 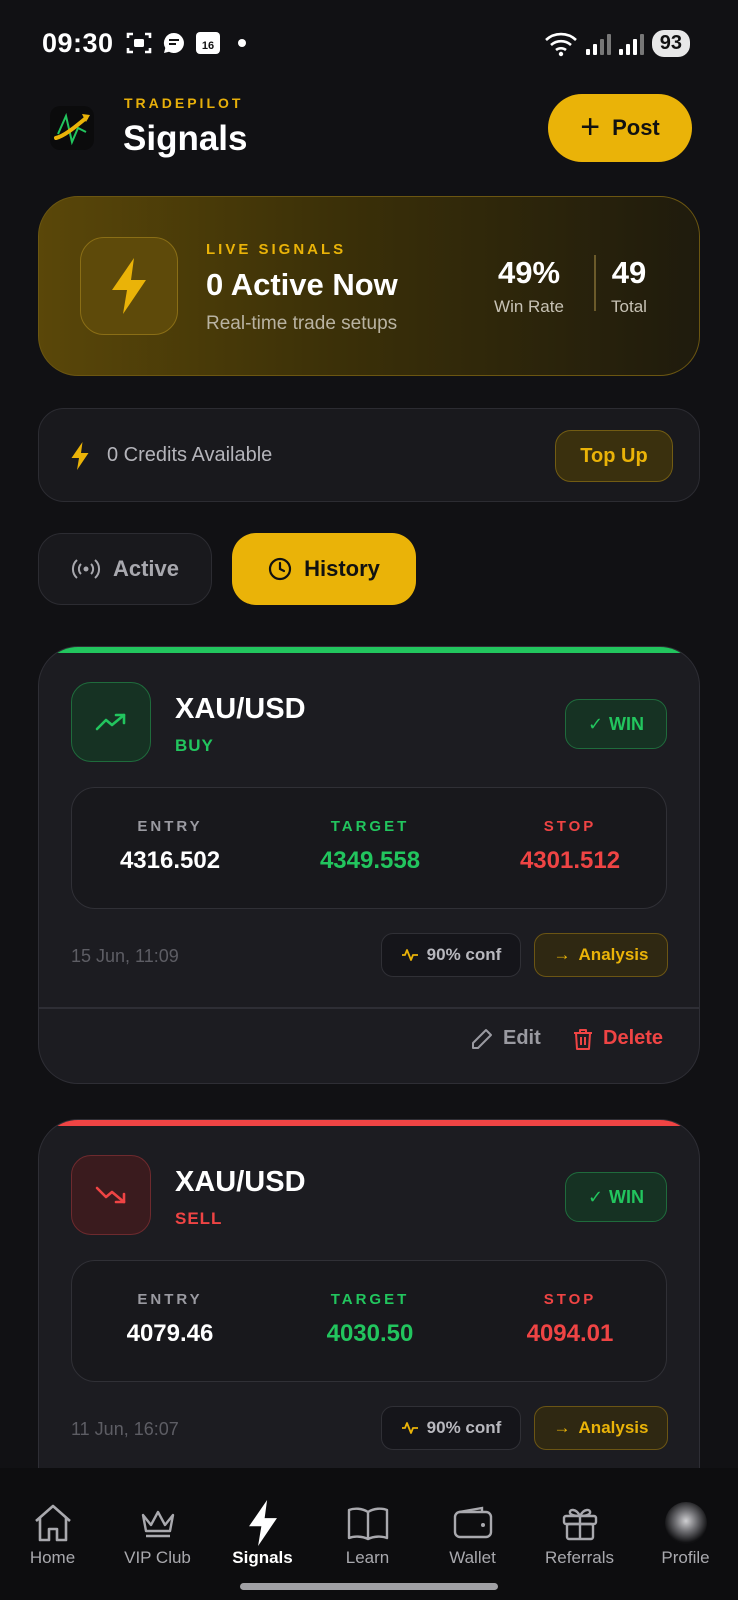 I want to click on nav-wallet: Wallet, so click(x=472, y=1523).